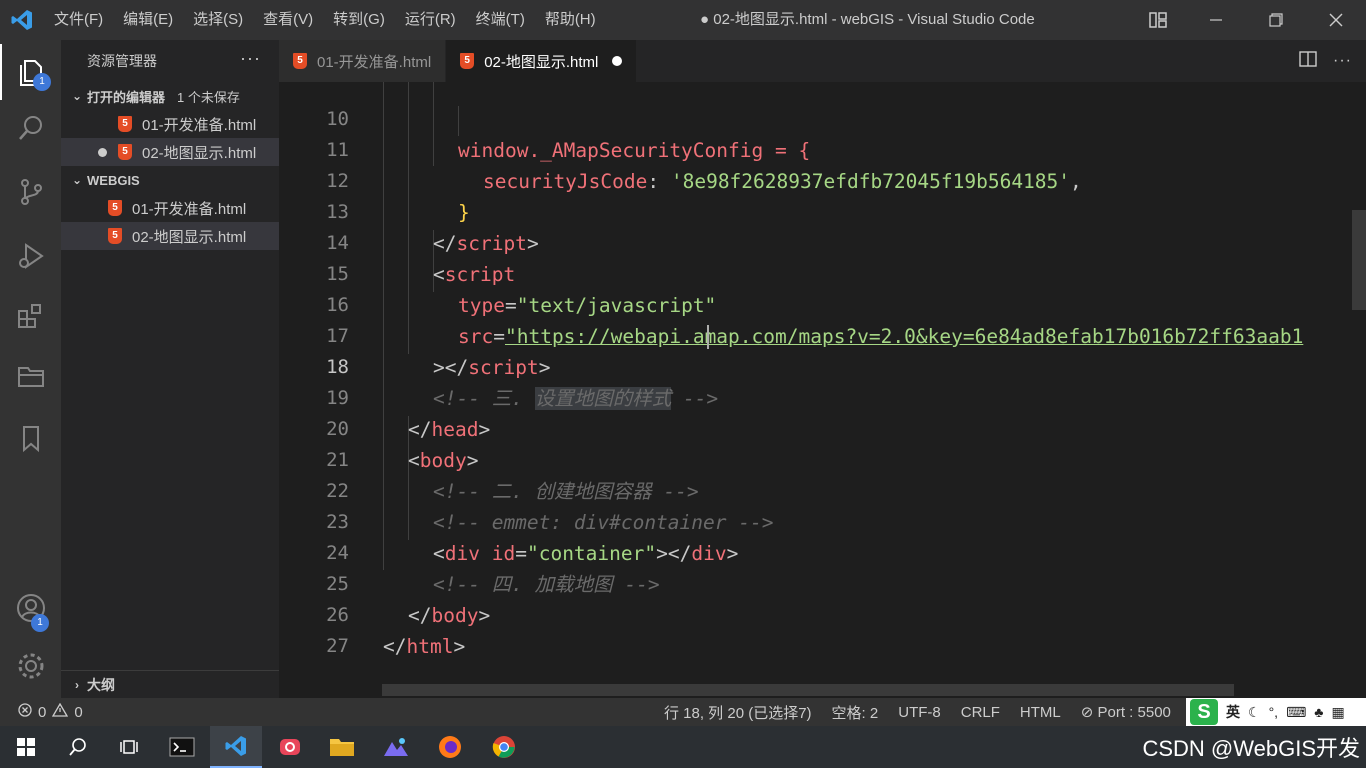 The height and width of the screenshot is (768, 1366). Describe the element at coordinates (980, 712) in the screenshot. I see `line-ending: CRLF` at that location.